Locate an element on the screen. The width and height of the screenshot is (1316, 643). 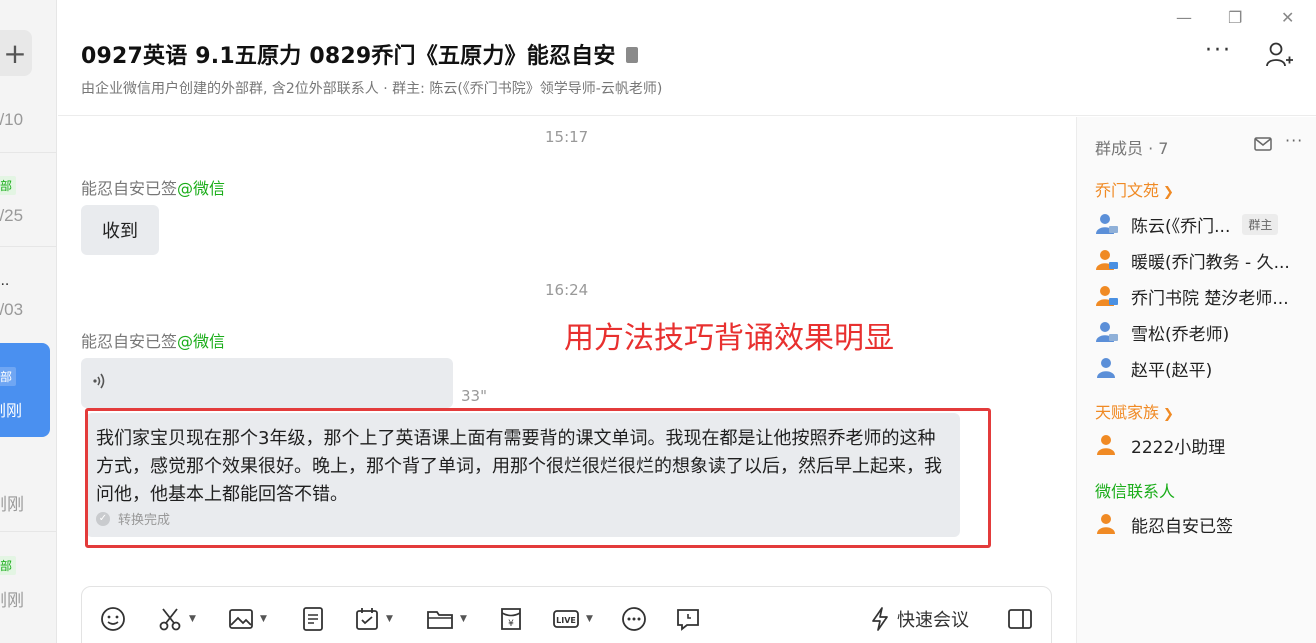
message-bubble: 收到 is located at coordinates (120, 230).